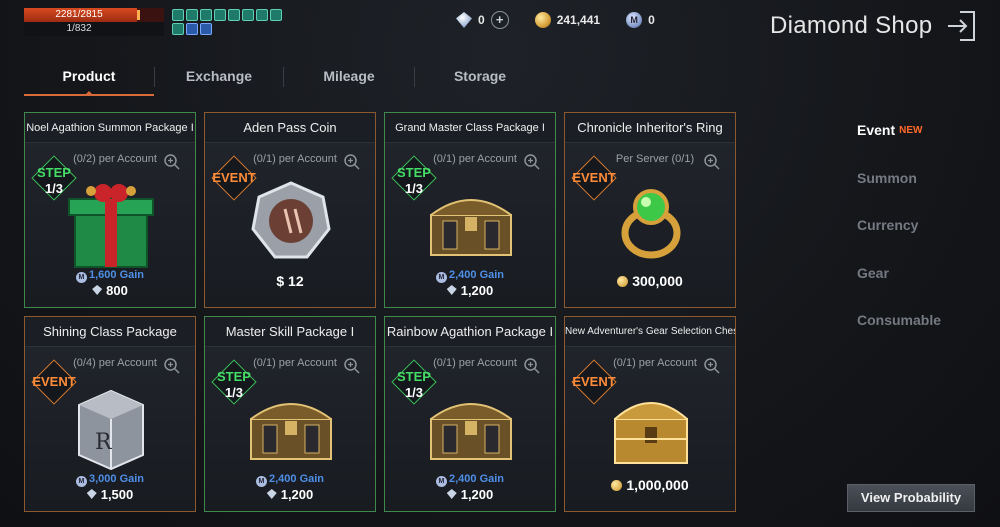  What do you see at coordinates (290, 210) in the screenshot?
I see `product-card: Aden Pass Coin EVENT (0/1) per Account $ 12` at bounding box center [290, 210].